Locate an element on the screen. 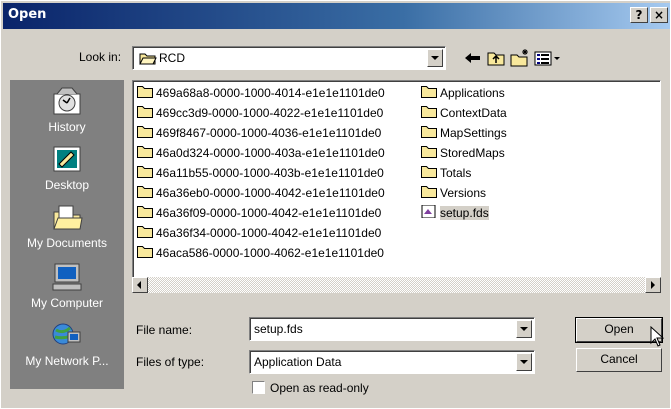  my-documents-icon is located at coordinates (68, 217).